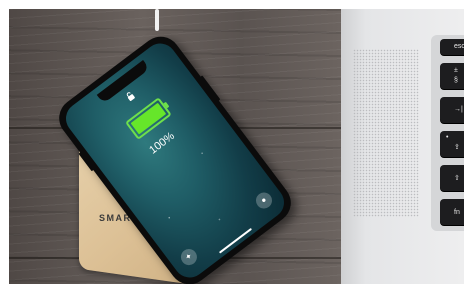 Image resolution: width=469 pixels, height=291 pixels. Describe the element at coordinates (452, 144) in the screenshot. I see `key-caps-lock: • ⇪` at that location.